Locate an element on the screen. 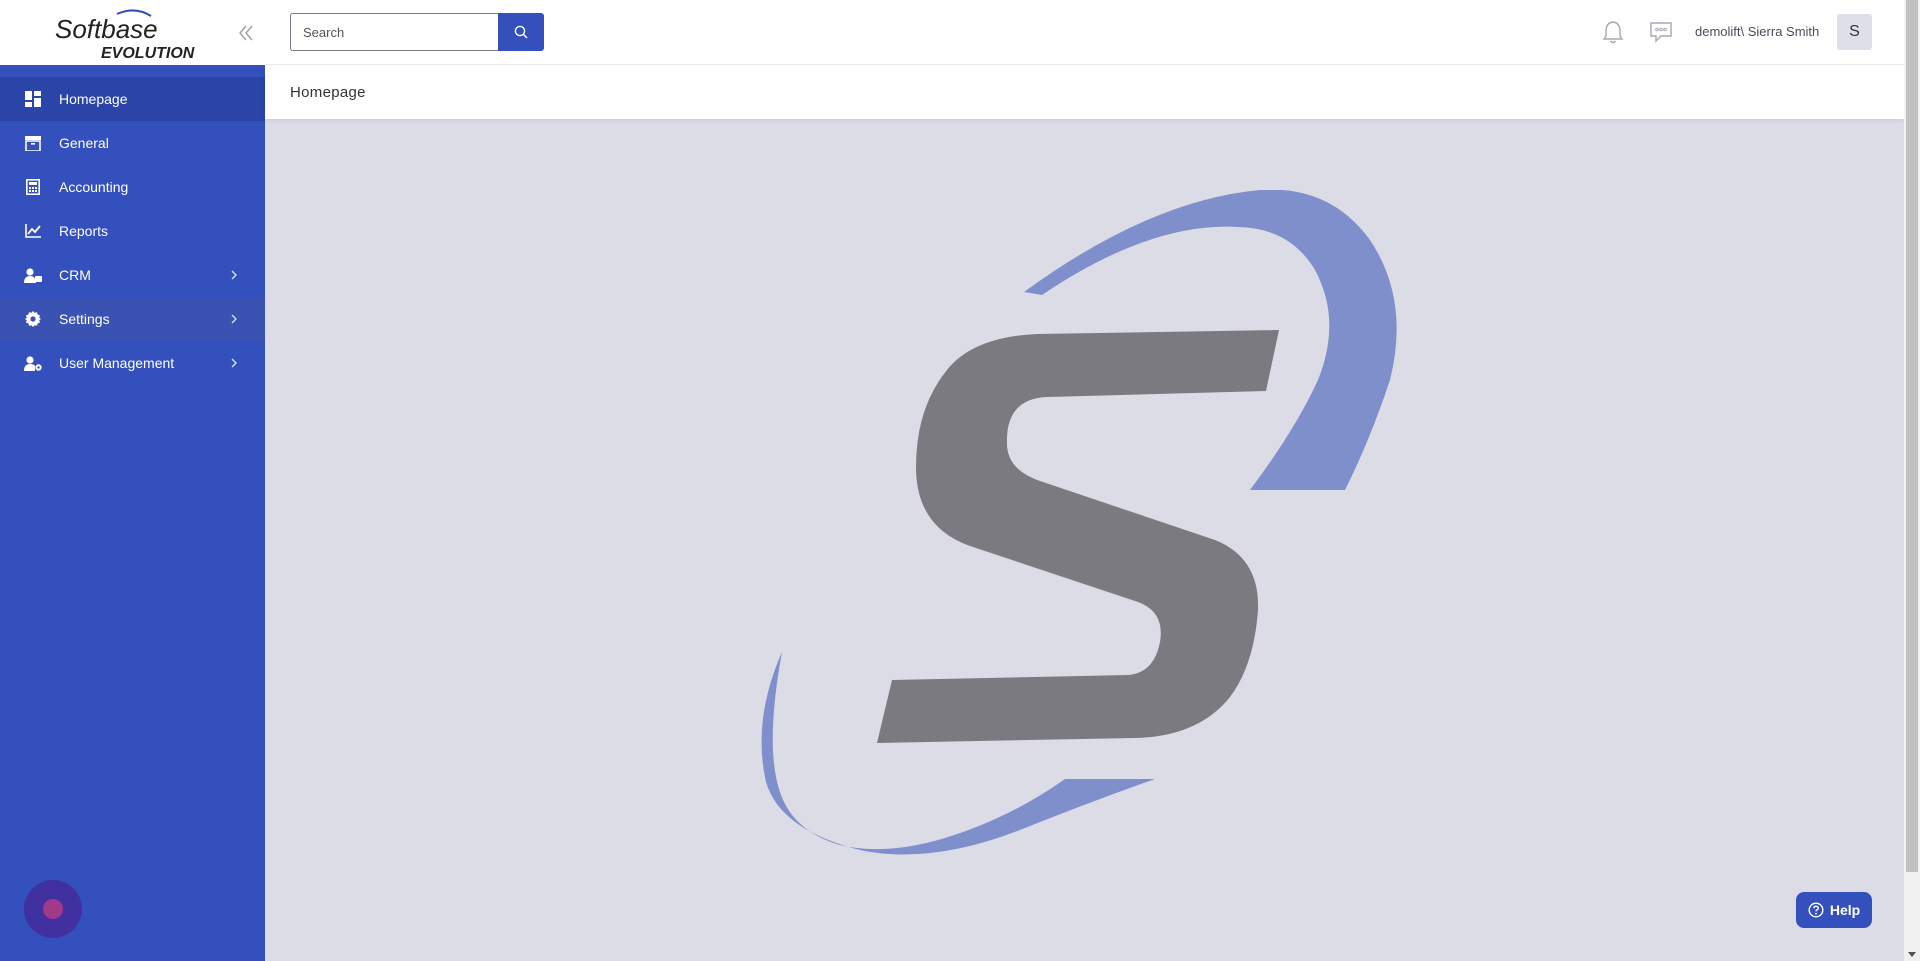  chat-widget-button is located at coordinates (53, 909).